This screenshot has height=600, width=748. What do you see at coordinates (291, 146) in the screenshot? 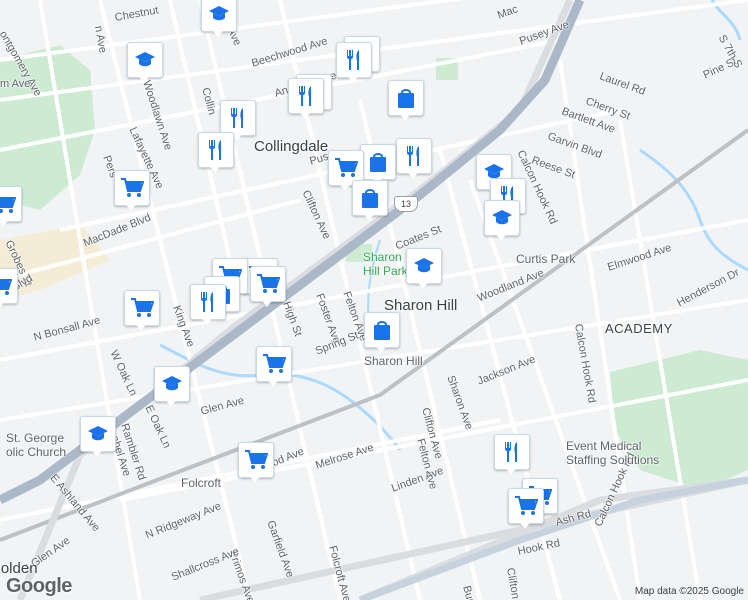
I see `town-label: Collingdale` at bounding box center [291, 146].